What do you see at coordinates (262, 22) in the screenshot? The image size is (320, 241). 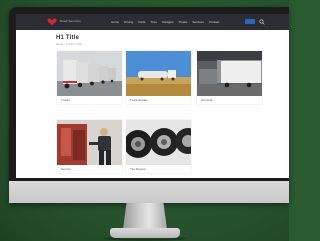 I see `search-icon` at bounding box center [262, 22].